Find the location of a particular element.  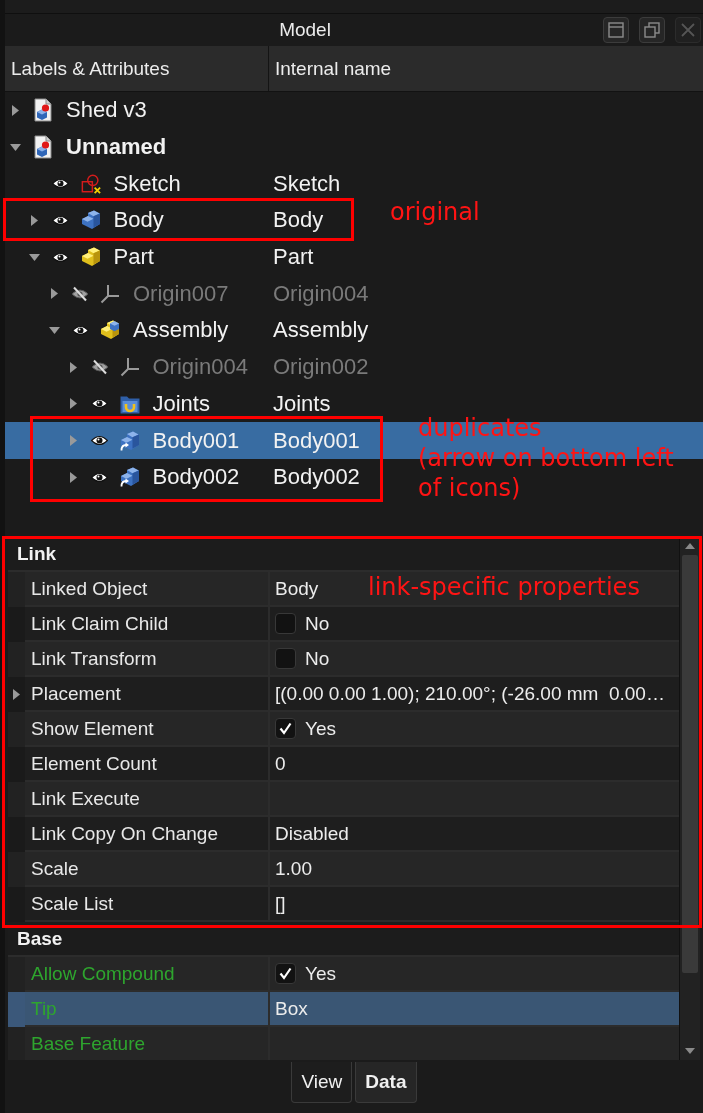

selected-tree-row: Body001 Body001 is located at coordinates (210, 440).